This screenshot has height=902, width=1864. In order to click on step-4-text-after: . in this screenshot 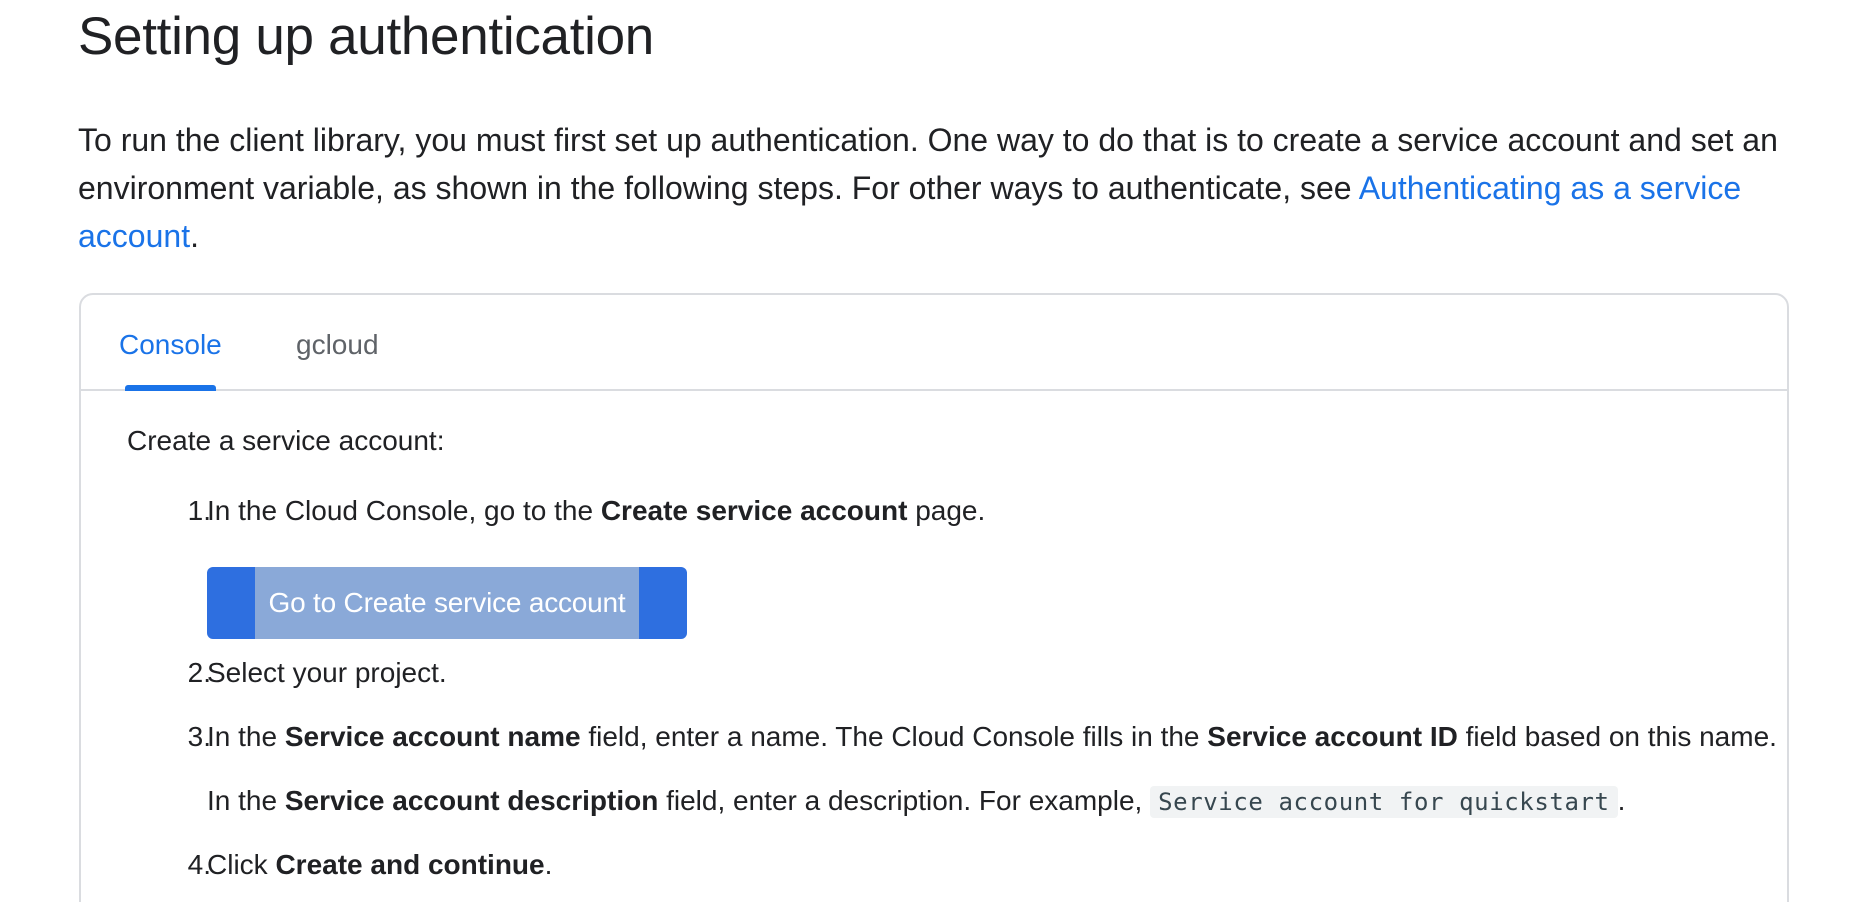, I will do `click(548, 864)`.